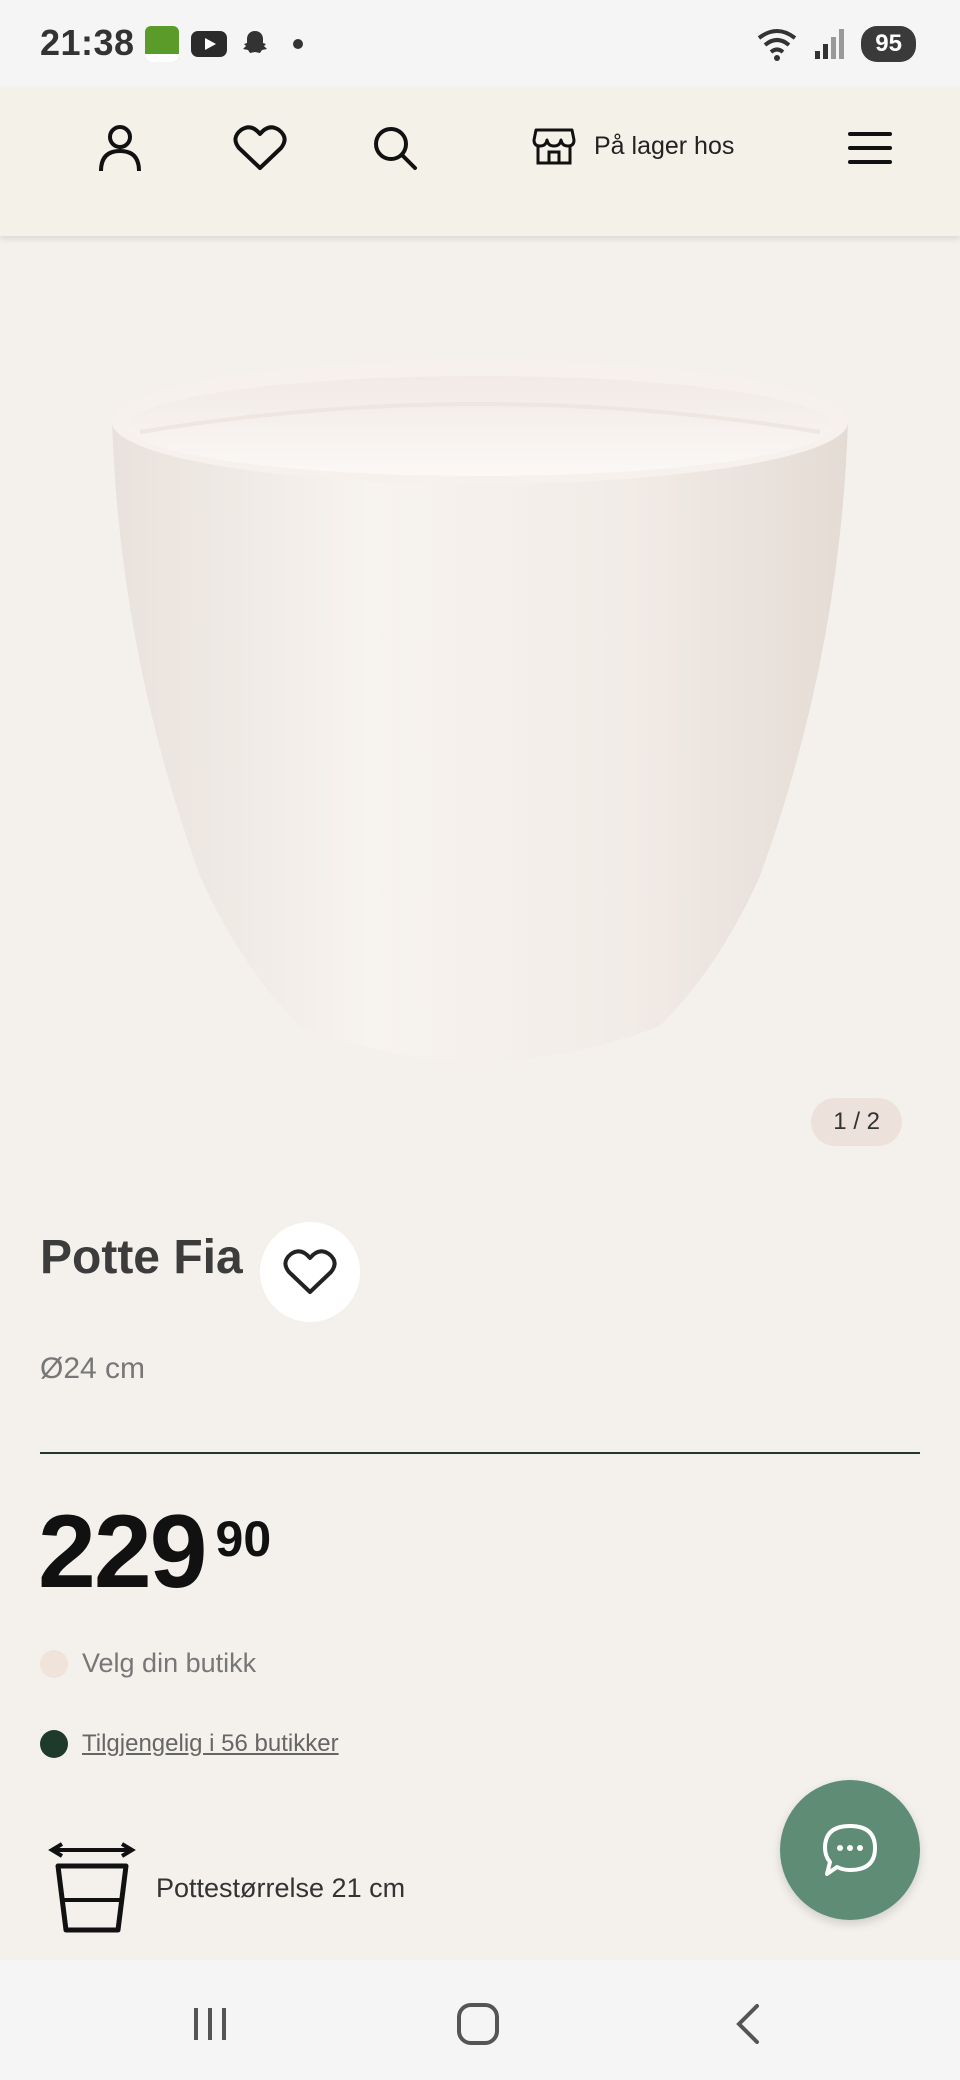 This screenshot has height=2080, width=960. I want to click on recent-apps-icon, so click(210, 2024).